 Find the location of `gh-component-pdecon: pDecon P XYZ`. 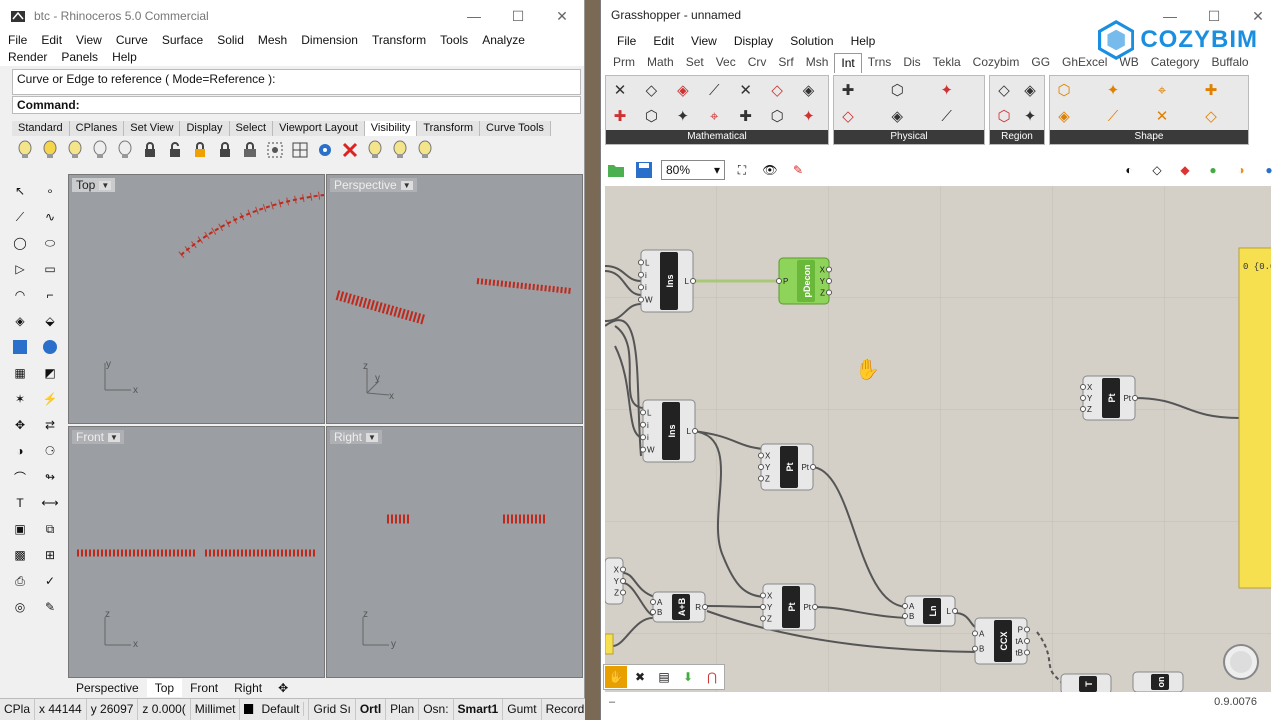

gh-component-pdecon: pDecon P XYZ is located at coordinates (804, 281).